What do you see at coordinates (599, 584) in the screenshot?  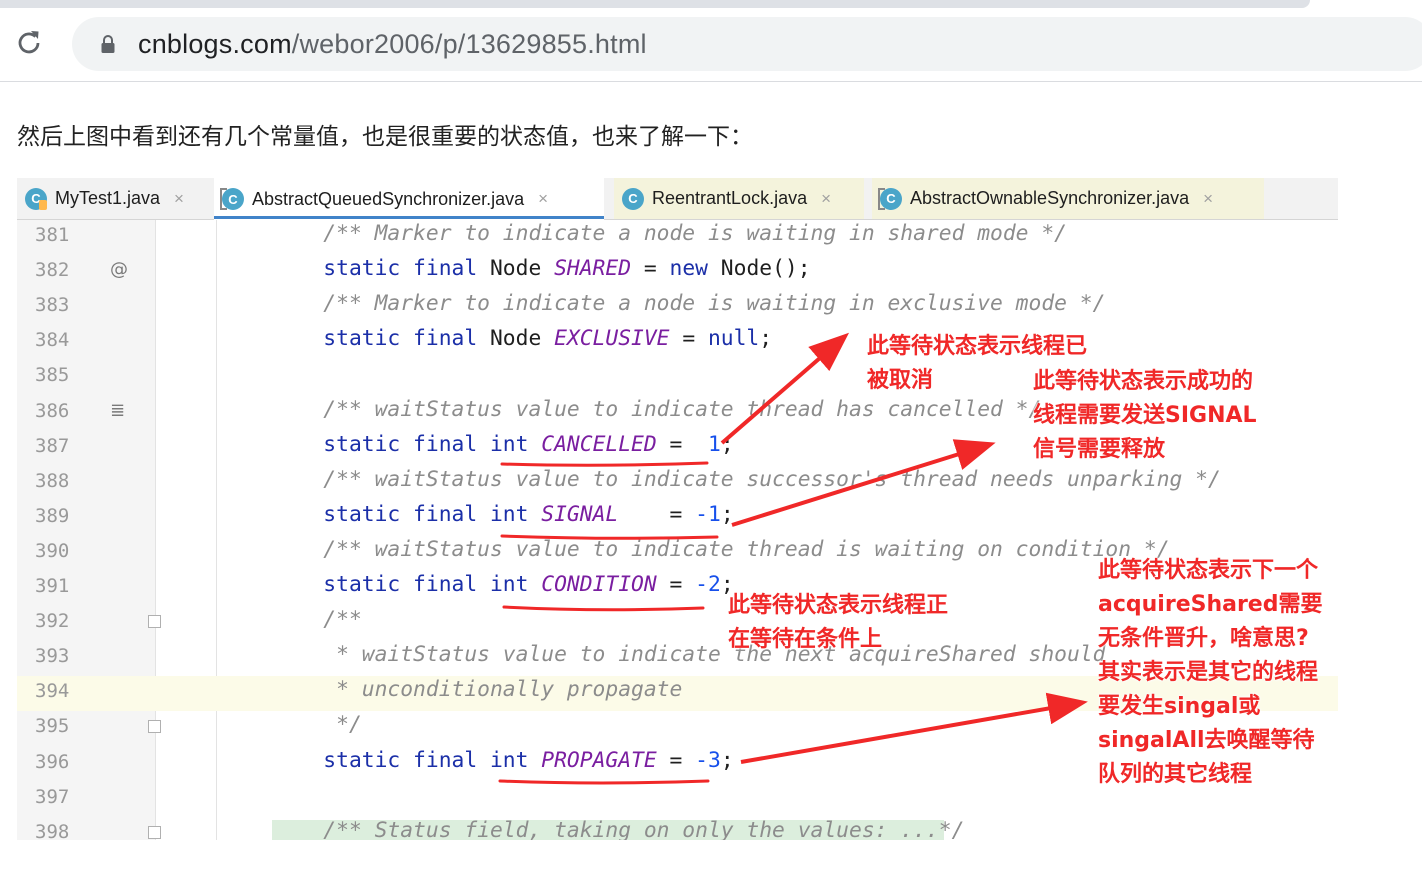 I see `field-token: CONDITION` at bounding box center [599, 584].